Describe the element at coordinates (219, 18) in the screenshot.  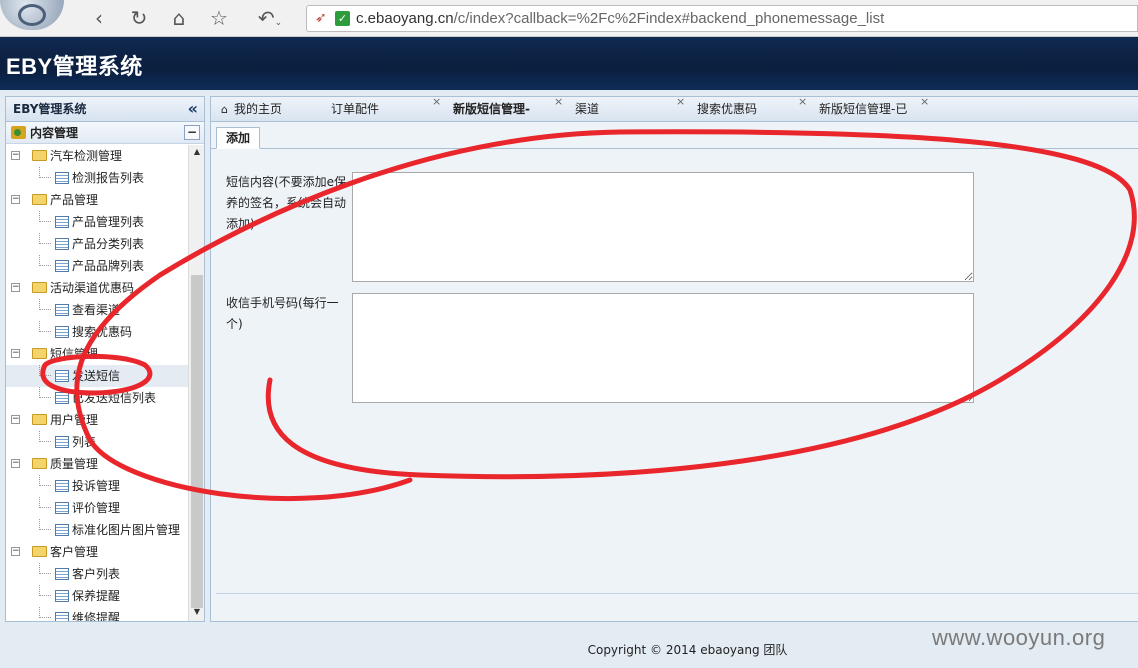
I see `star-icon: ☆` at that location.